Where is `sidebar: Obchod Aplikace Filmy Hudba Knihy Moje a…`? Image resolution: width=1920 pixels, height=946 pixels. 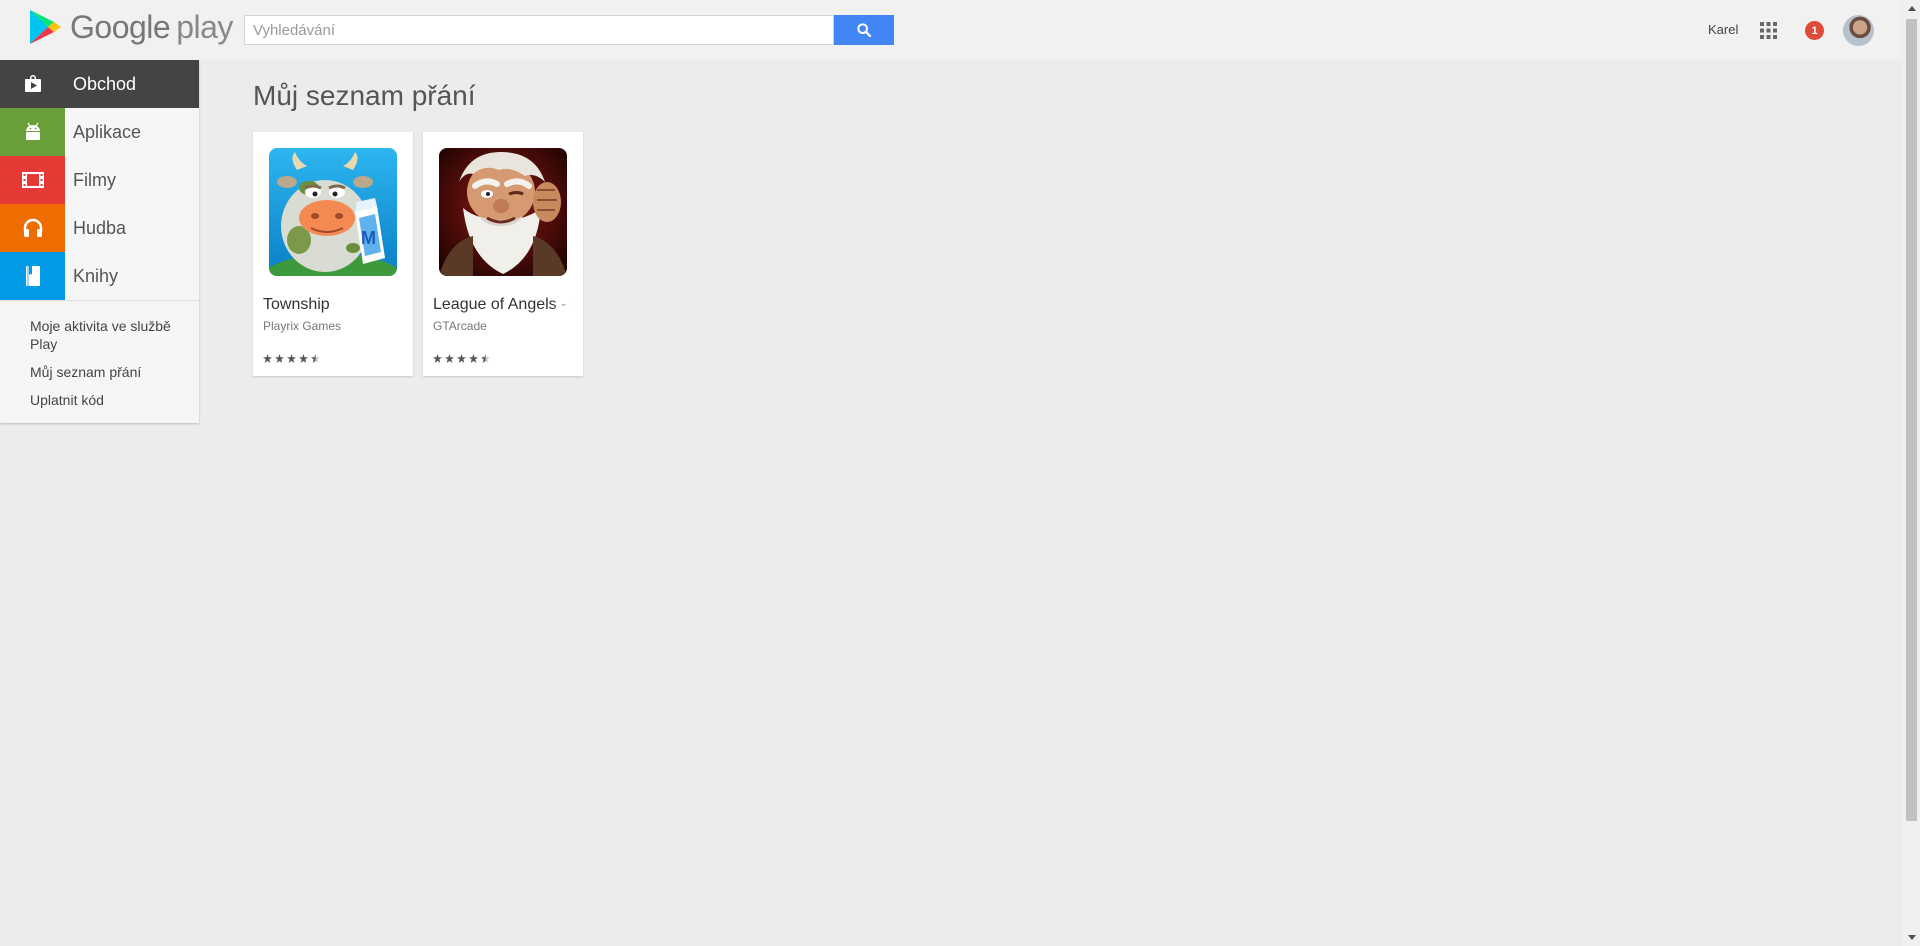
sidebar: Obchod Aplikace Filmy Hudba Knihy Moje a… is located at coordinates (99, 241).